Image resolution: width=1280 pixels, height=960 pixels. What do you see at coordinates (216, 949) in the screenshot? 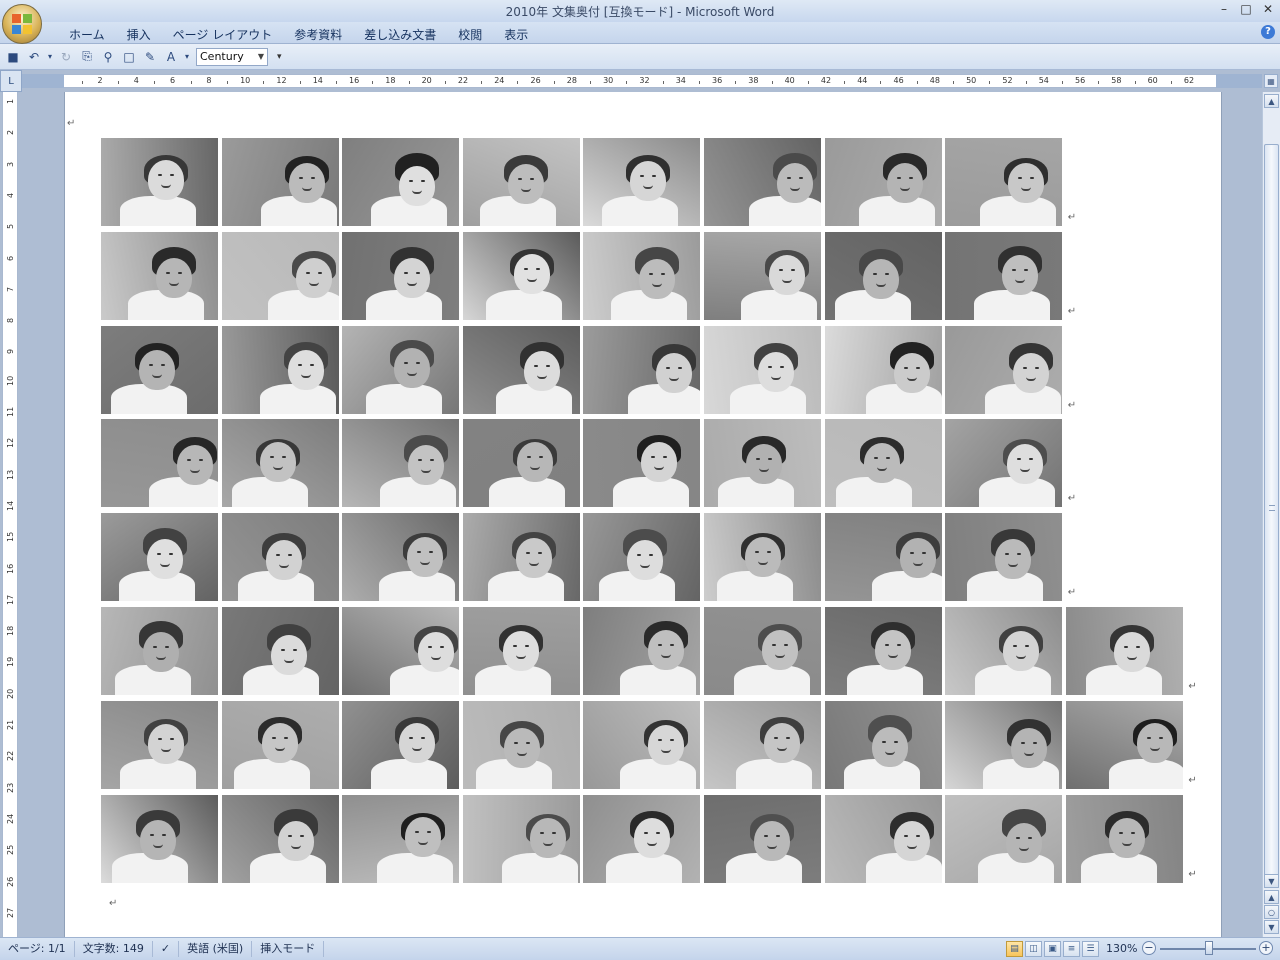
I see `language-indicator: 英語 (米国)` at bounding box center [216, 949].